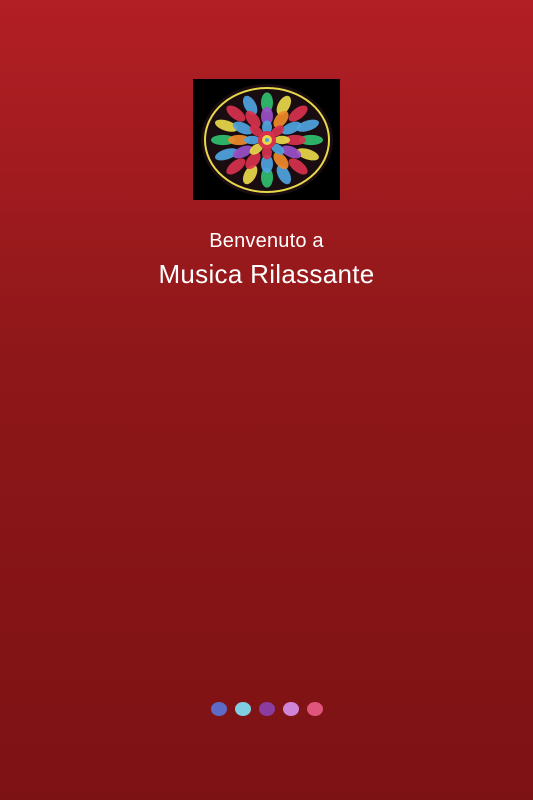 The height and width of the screenshot is (800, 533). I want to click on app-logo, so click(266, 139).